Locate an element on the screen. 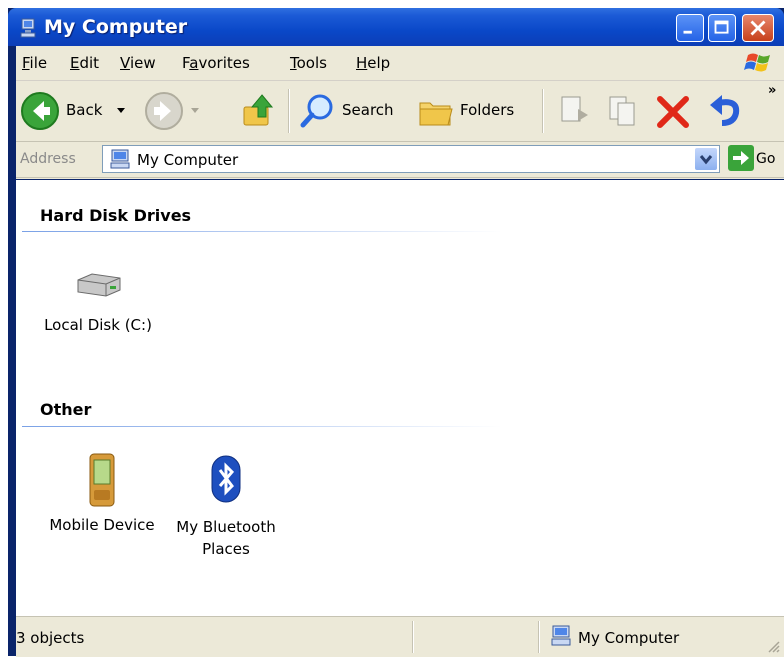 This screenshot has width=784, height=657. back-arrow-icon is located at coordinates (40, 111).